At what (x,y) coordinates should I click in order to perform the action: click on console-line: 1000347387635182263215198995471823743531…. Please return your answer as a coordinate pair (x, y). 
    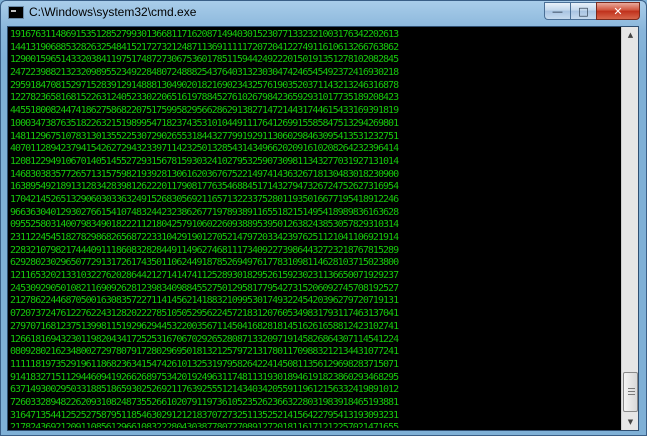
    Looking at the image, I should click on (204, 123).